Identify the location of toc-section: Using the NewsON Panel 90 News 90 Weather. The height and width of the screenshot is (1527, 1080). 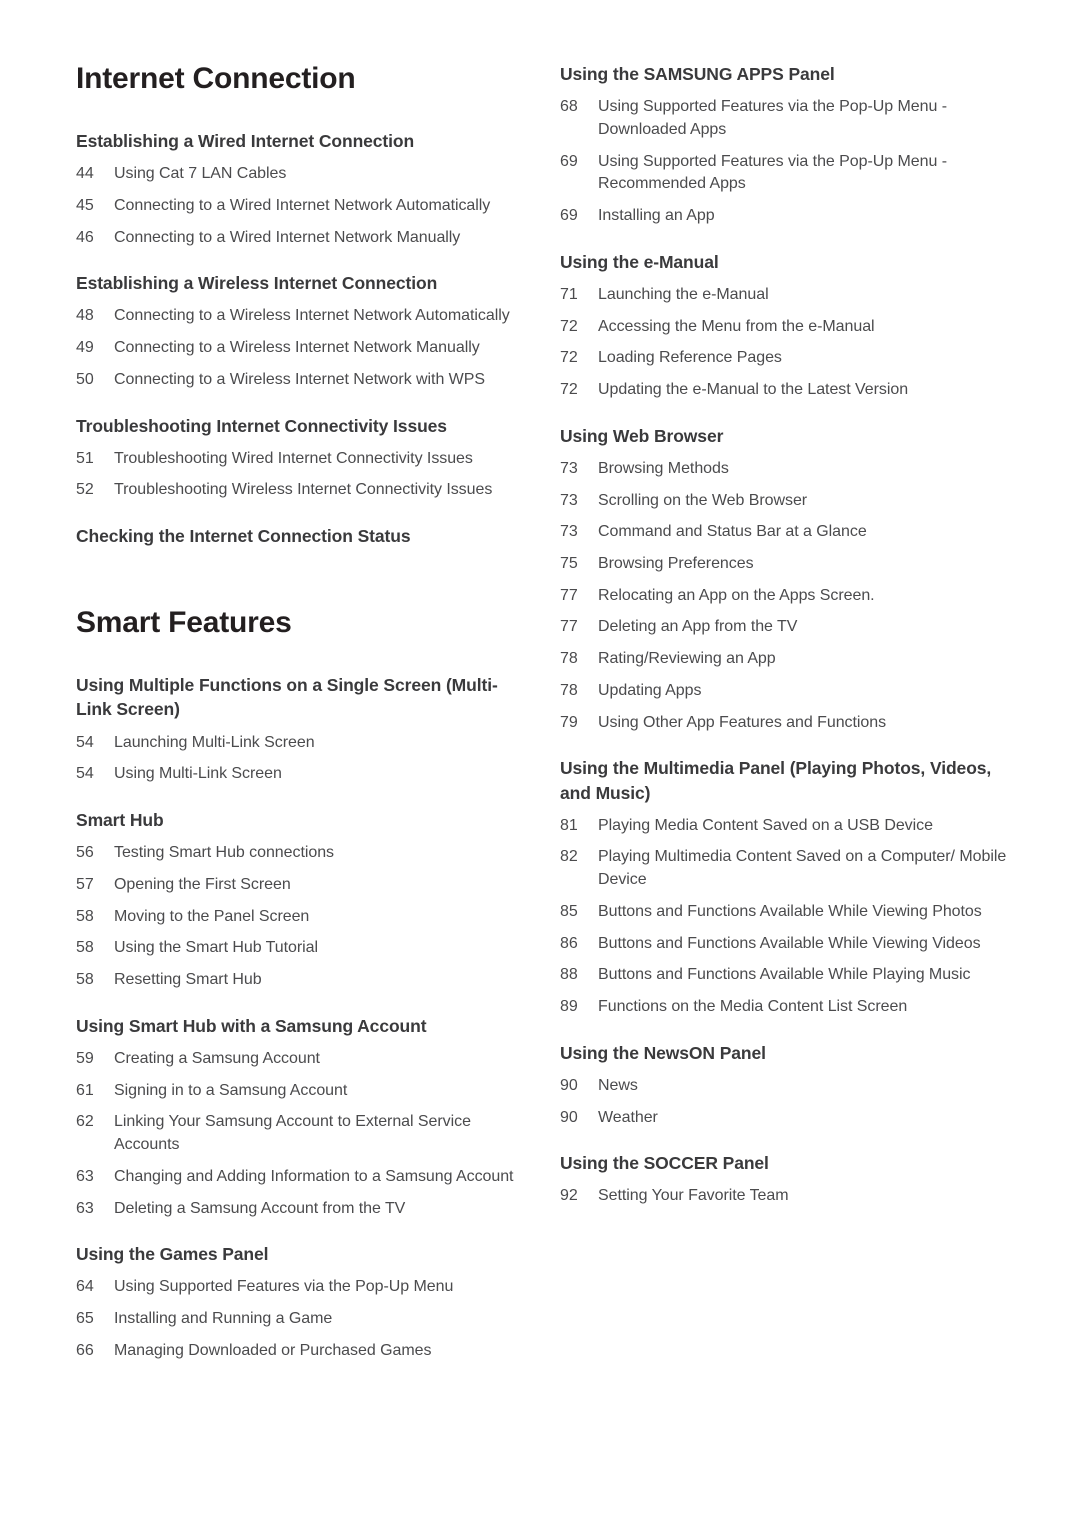
(786, 1085).